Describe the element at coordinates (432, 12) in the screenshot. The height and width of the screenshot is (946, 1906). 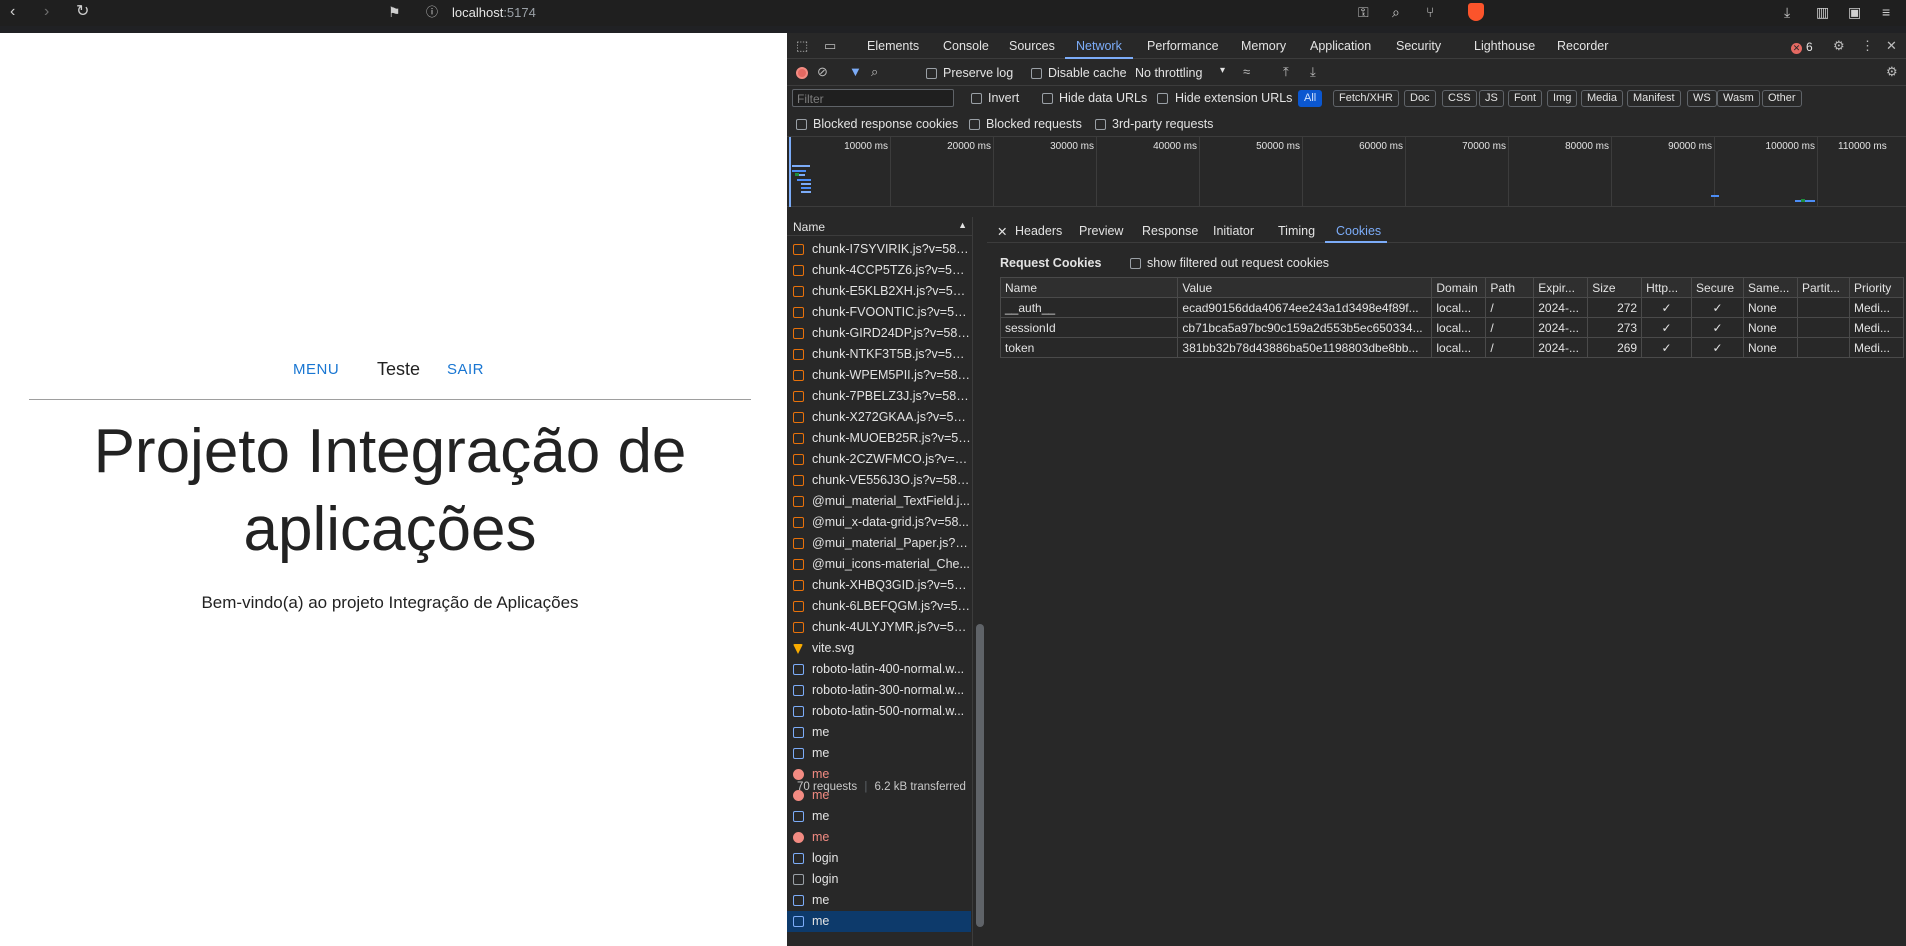
I see `site-info-icon: ⓘ` at that location.